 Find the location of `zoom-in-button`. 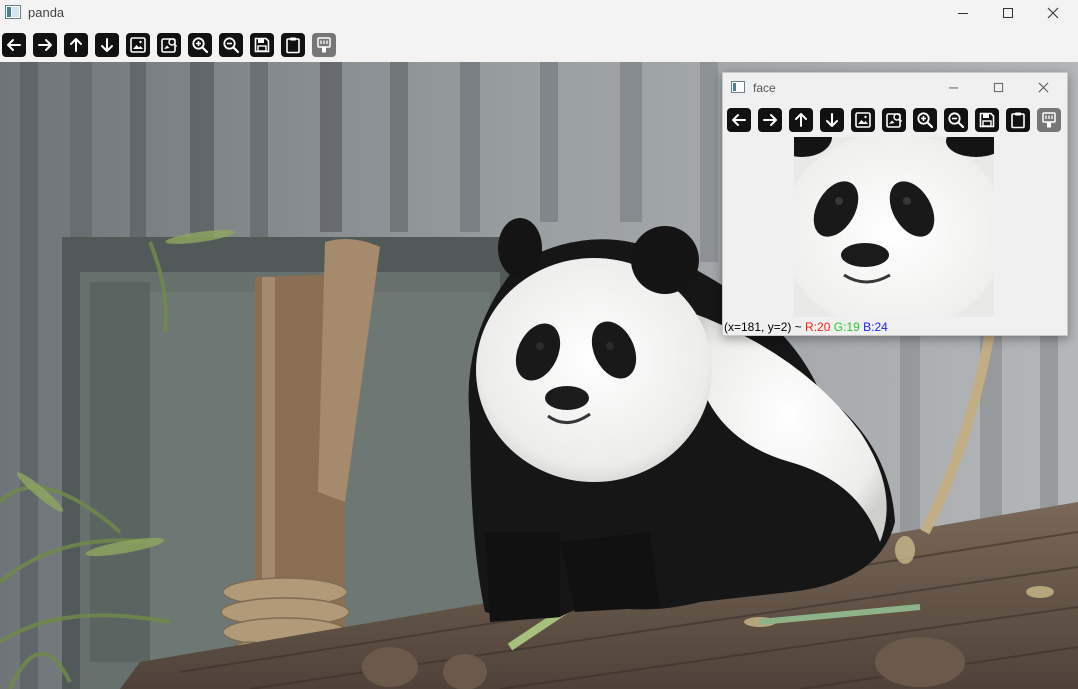

zoom-in-button is located at coordinates (200, 45).